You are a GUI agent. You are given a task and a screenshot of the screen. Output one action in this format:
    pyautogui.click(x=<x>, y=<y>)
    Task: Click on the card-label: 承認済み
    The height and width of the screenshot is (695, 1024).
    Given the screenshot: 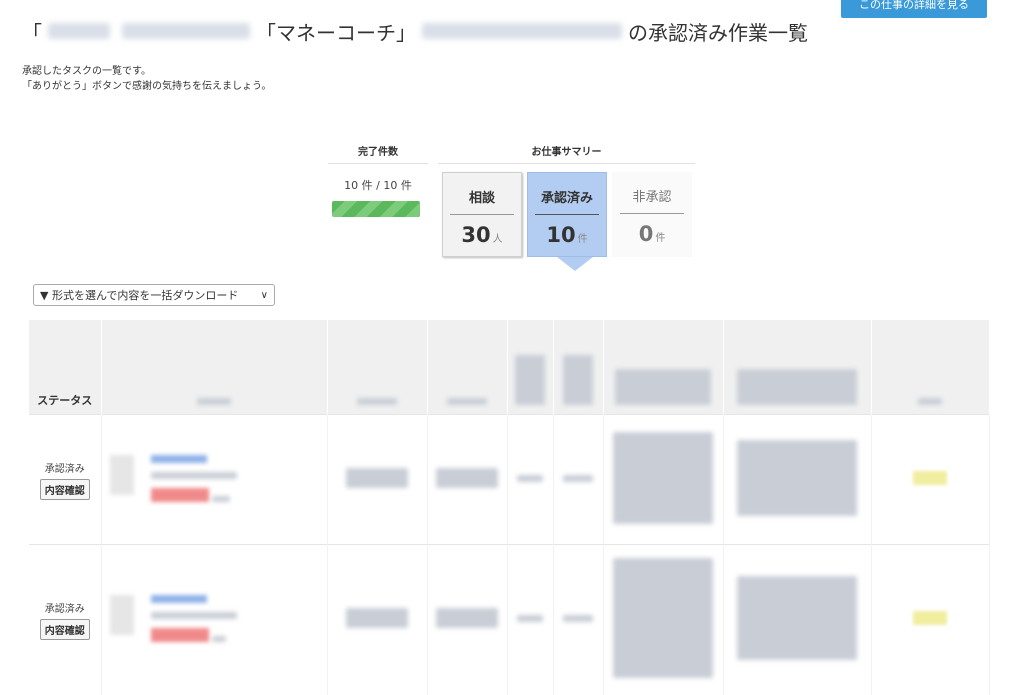 What is the action you would take?
    pyautogui.click(x=566, y=198)
    